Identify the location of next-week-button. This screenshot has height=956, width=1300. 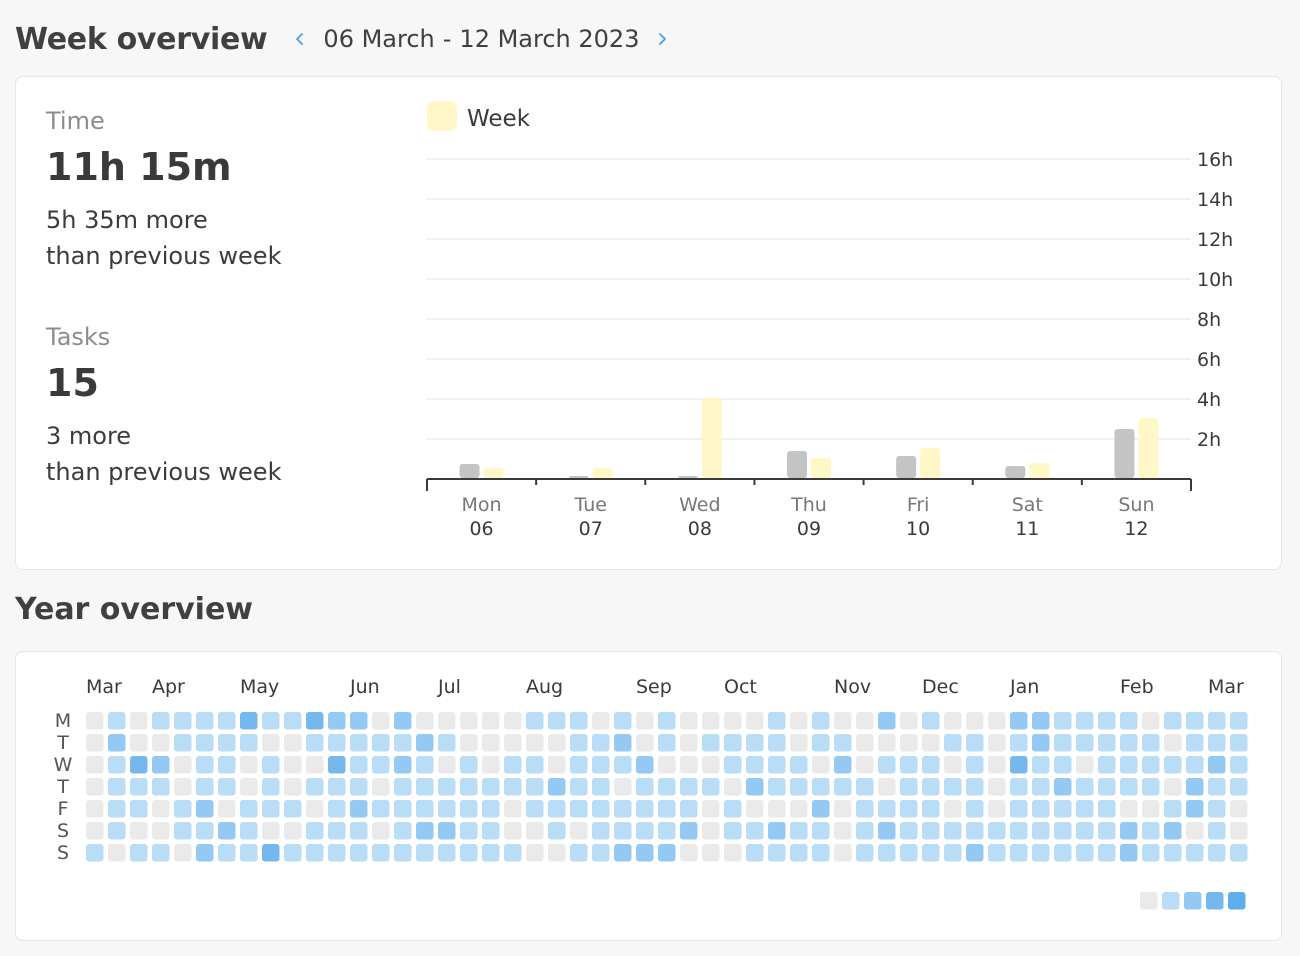
(662, 39).